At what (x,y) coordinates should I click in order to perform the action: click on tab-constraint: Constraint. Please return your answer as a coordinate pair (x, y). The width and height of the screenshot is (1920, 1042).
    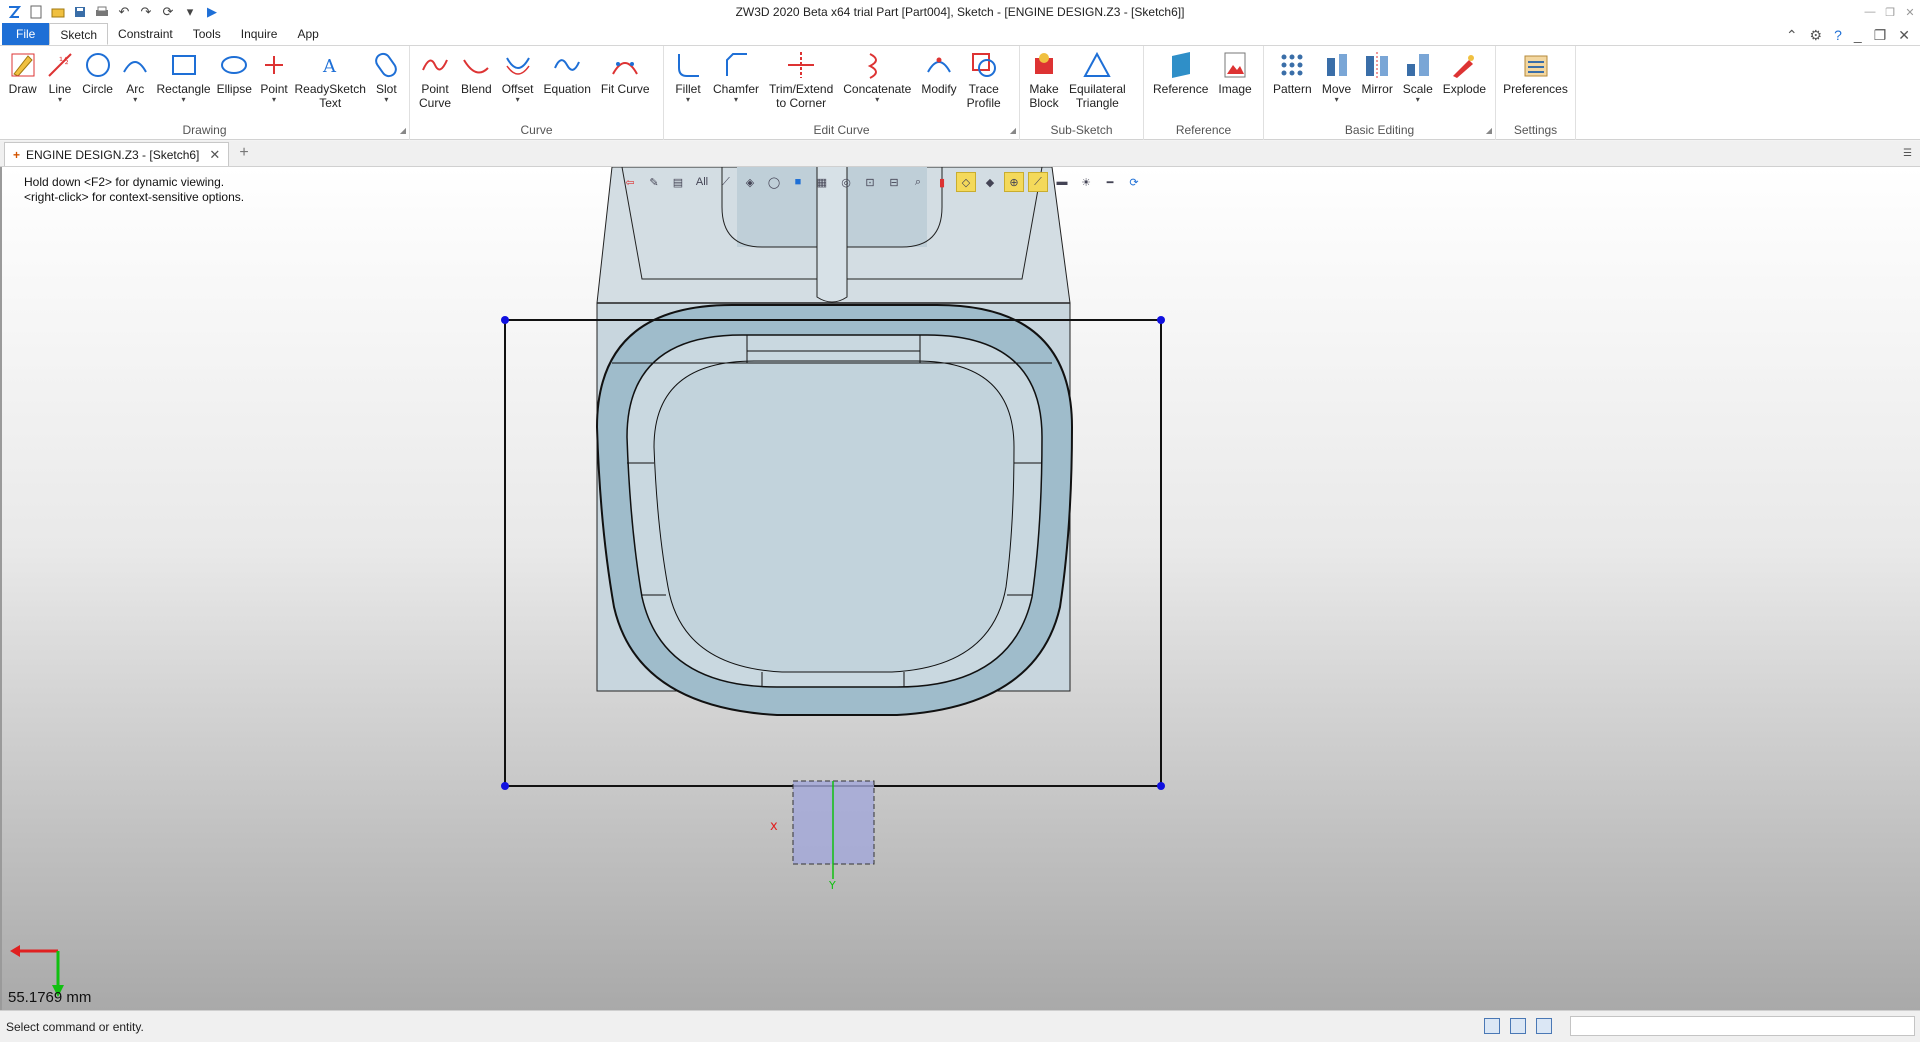
    Looking at the image, I should click on (145, 34).